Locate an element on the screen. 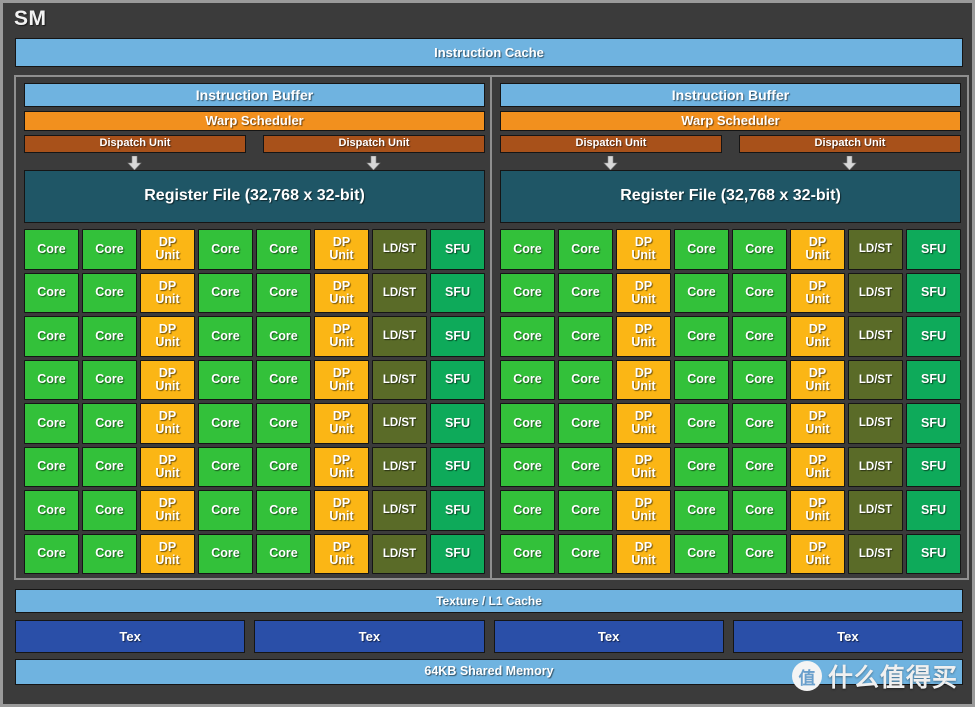 The height and width of the screenshot is (707, 975). instruction-buffer-left: Instruction Buffer is located at coordinates (254, 95).